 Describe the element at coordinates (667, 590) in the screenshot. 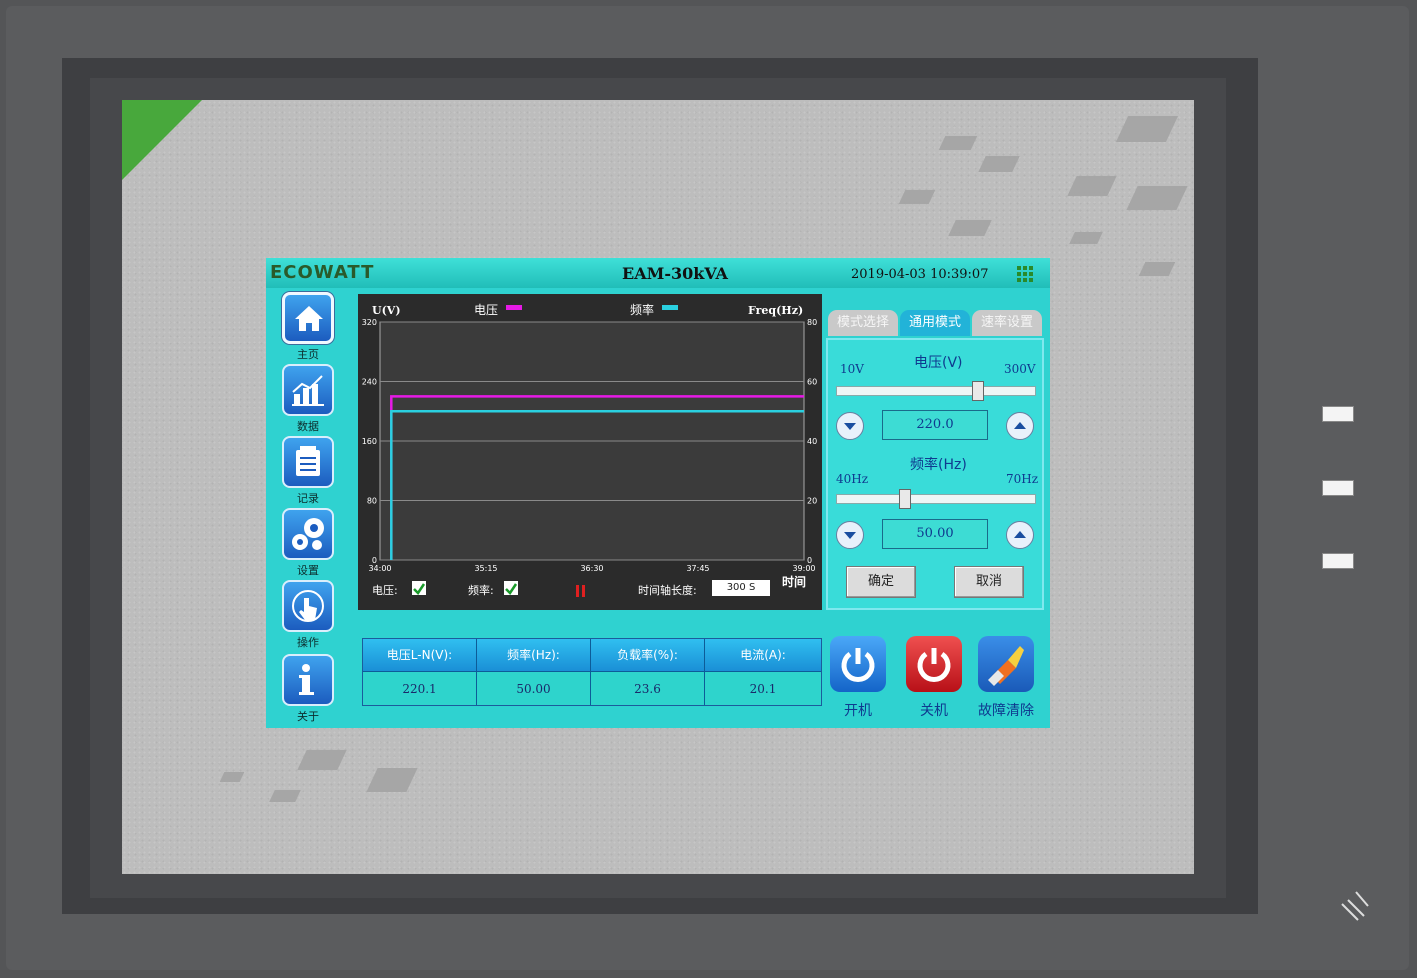

I see `time-axis-label: 时间轴长度:` at that location.